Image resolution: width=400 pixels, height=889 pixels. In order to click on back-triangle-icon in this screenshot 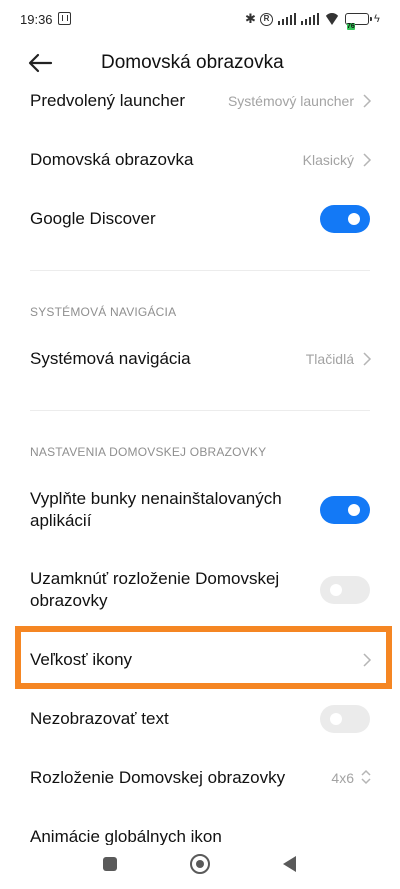, I will do `click(289, 864)`.